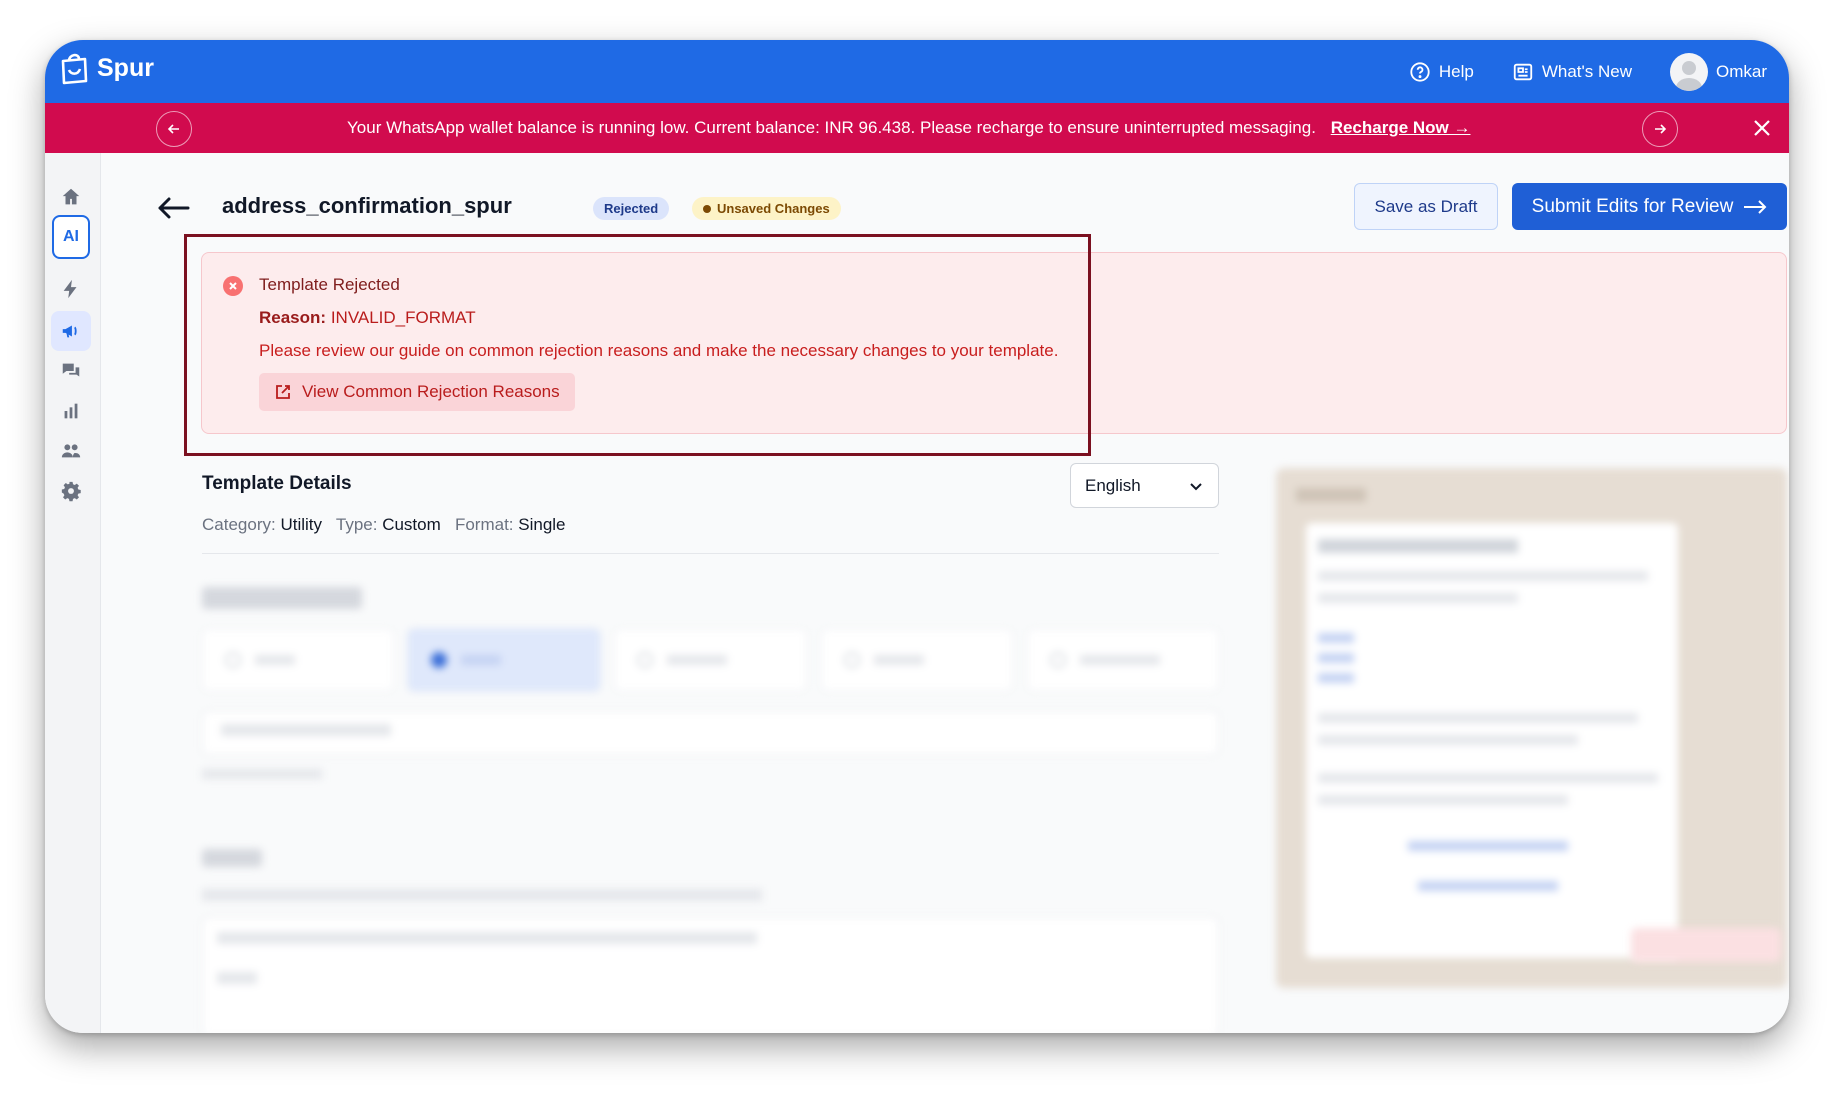 This screenshot has width=1844, height=1094. I want to click on lightning-icon, so click(70, 289).